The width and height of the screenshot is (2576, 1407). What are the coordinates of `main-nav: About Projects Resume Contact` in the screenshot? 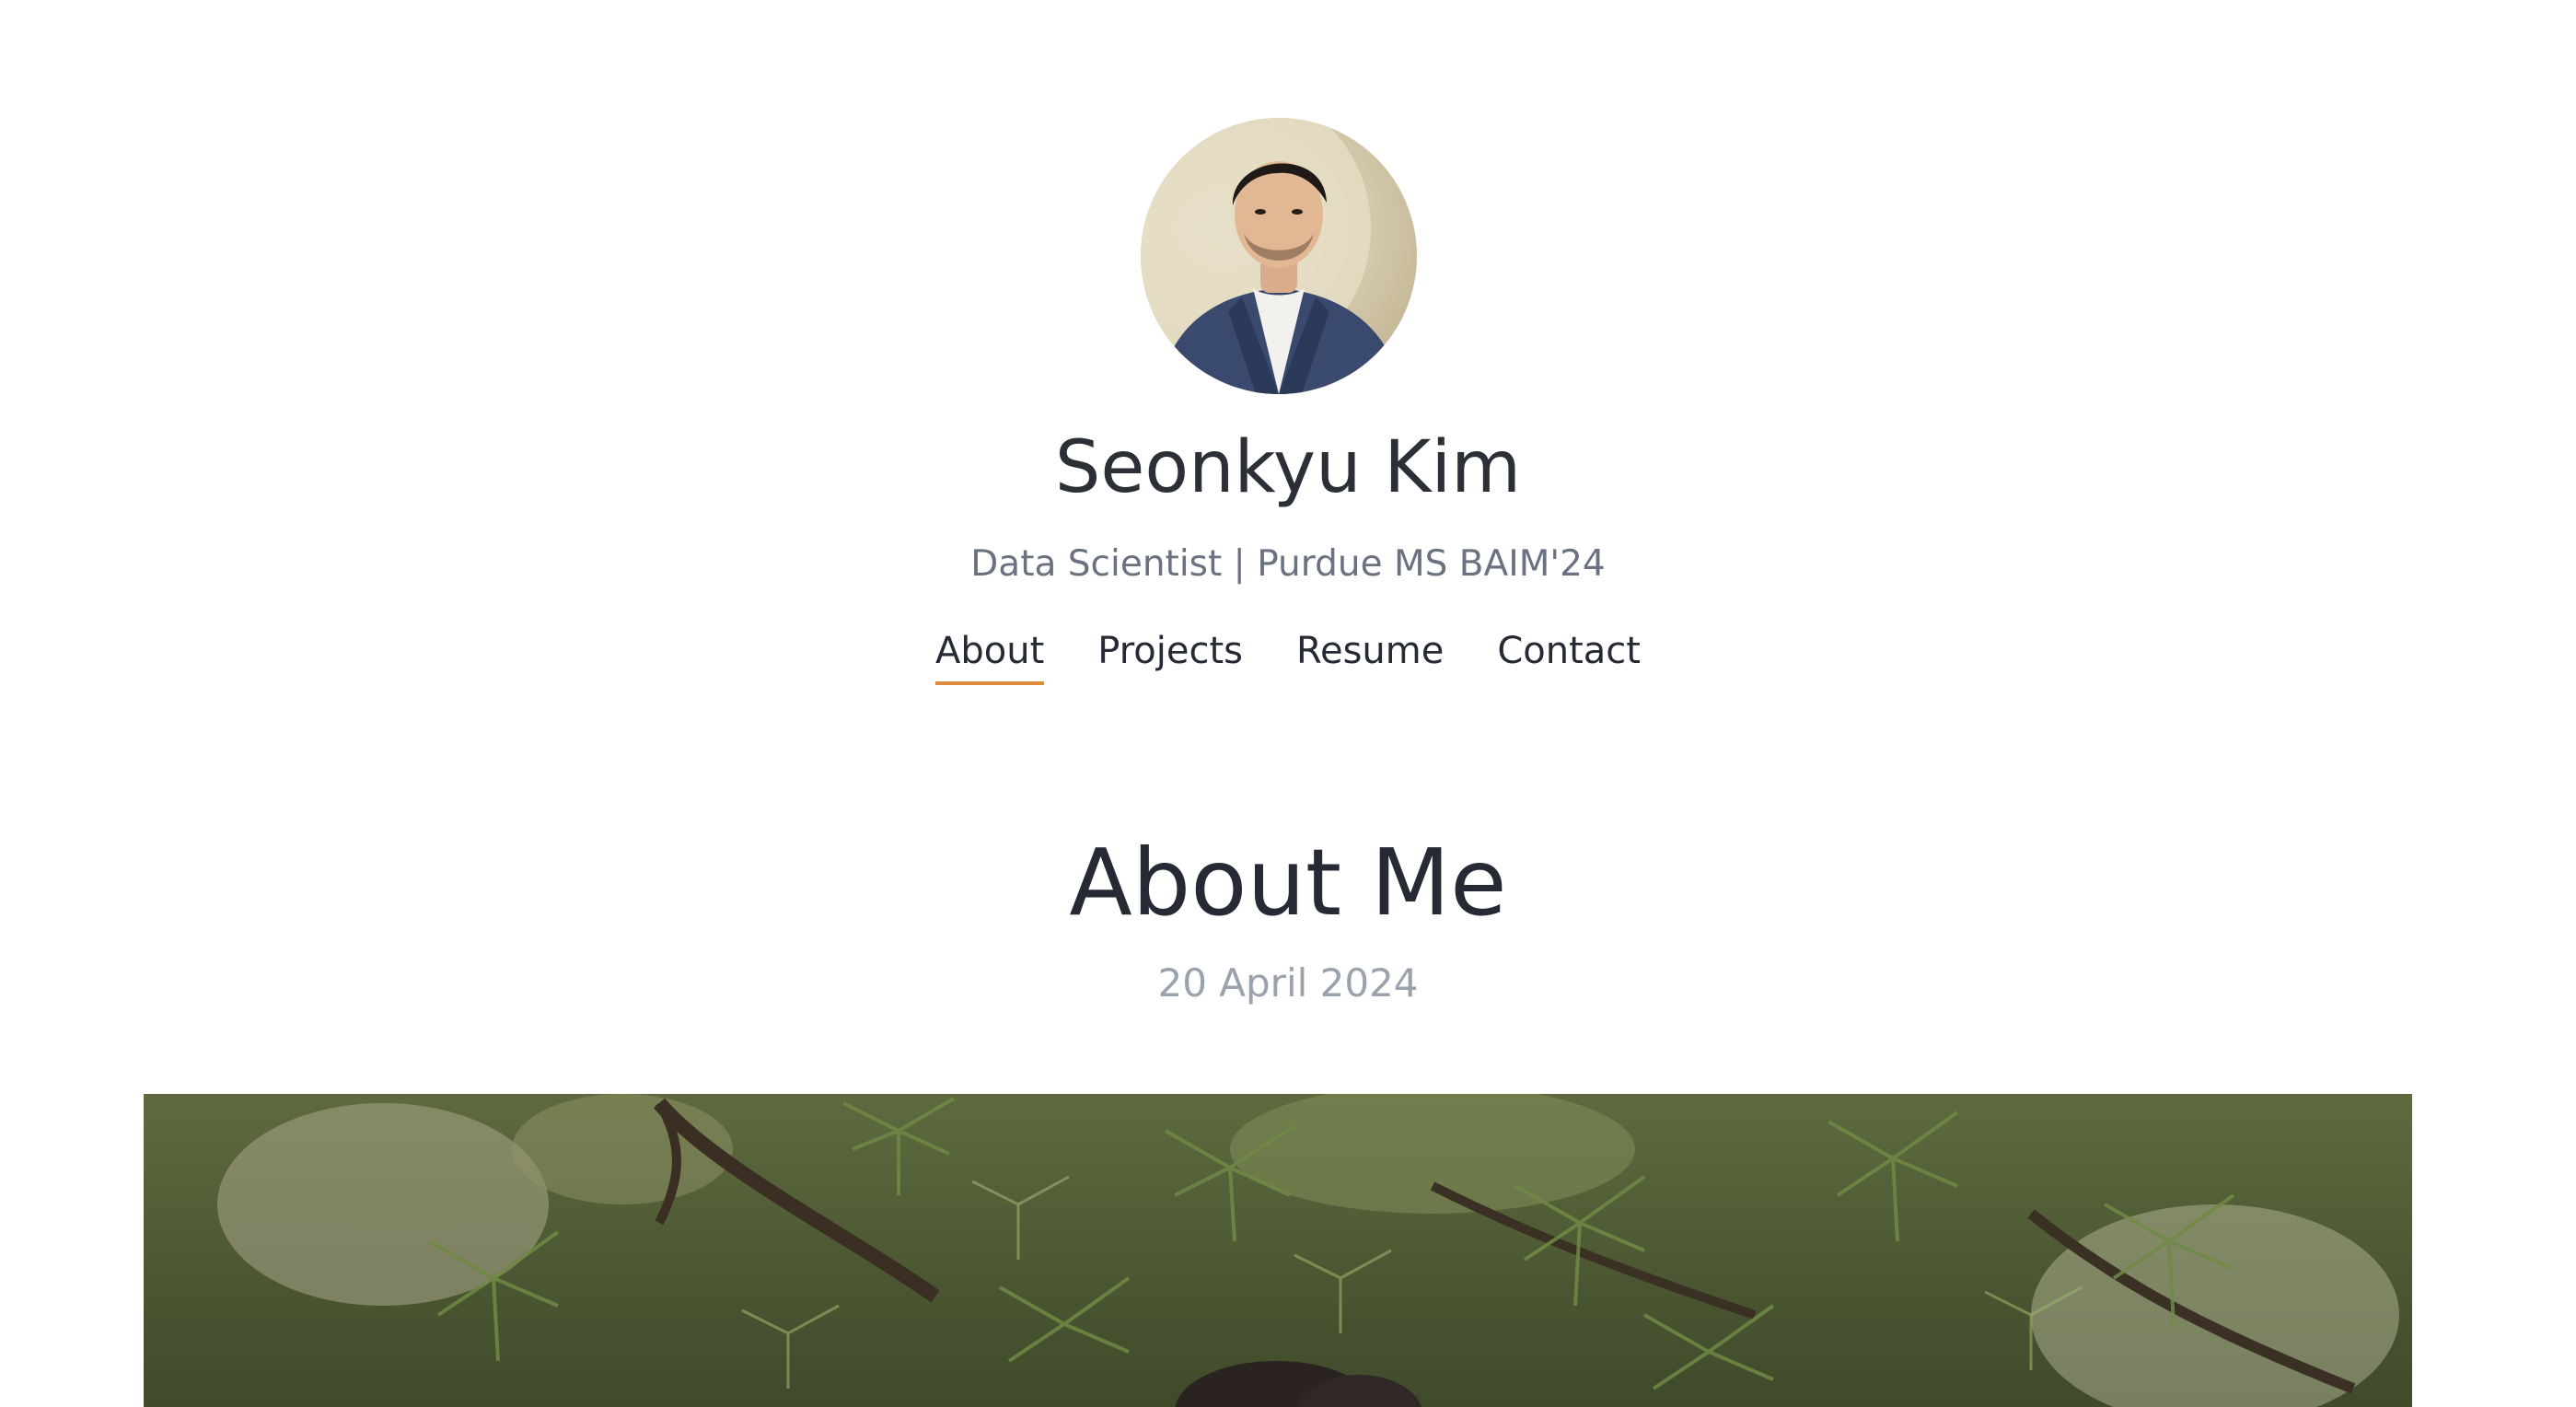 It's located at (1288, 657).